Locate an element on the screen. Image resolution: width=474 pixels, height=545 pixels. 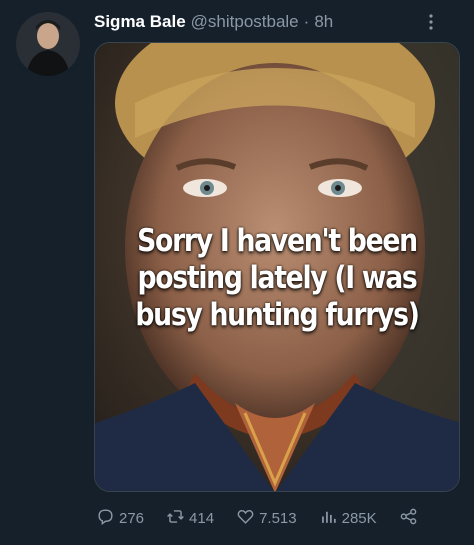
like-button: 7.513 is located at coordinates (266, 518).